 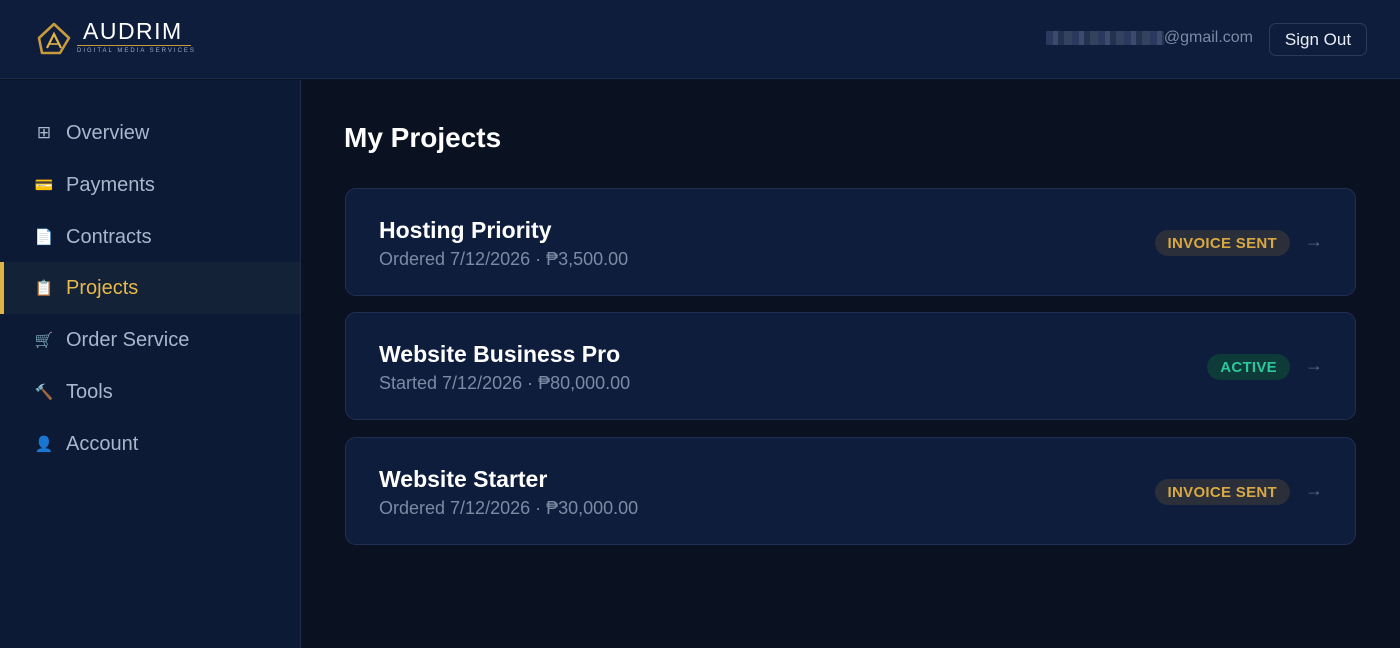 I want to click on hammer-icon: 🔨, so click(x=44, y=392).